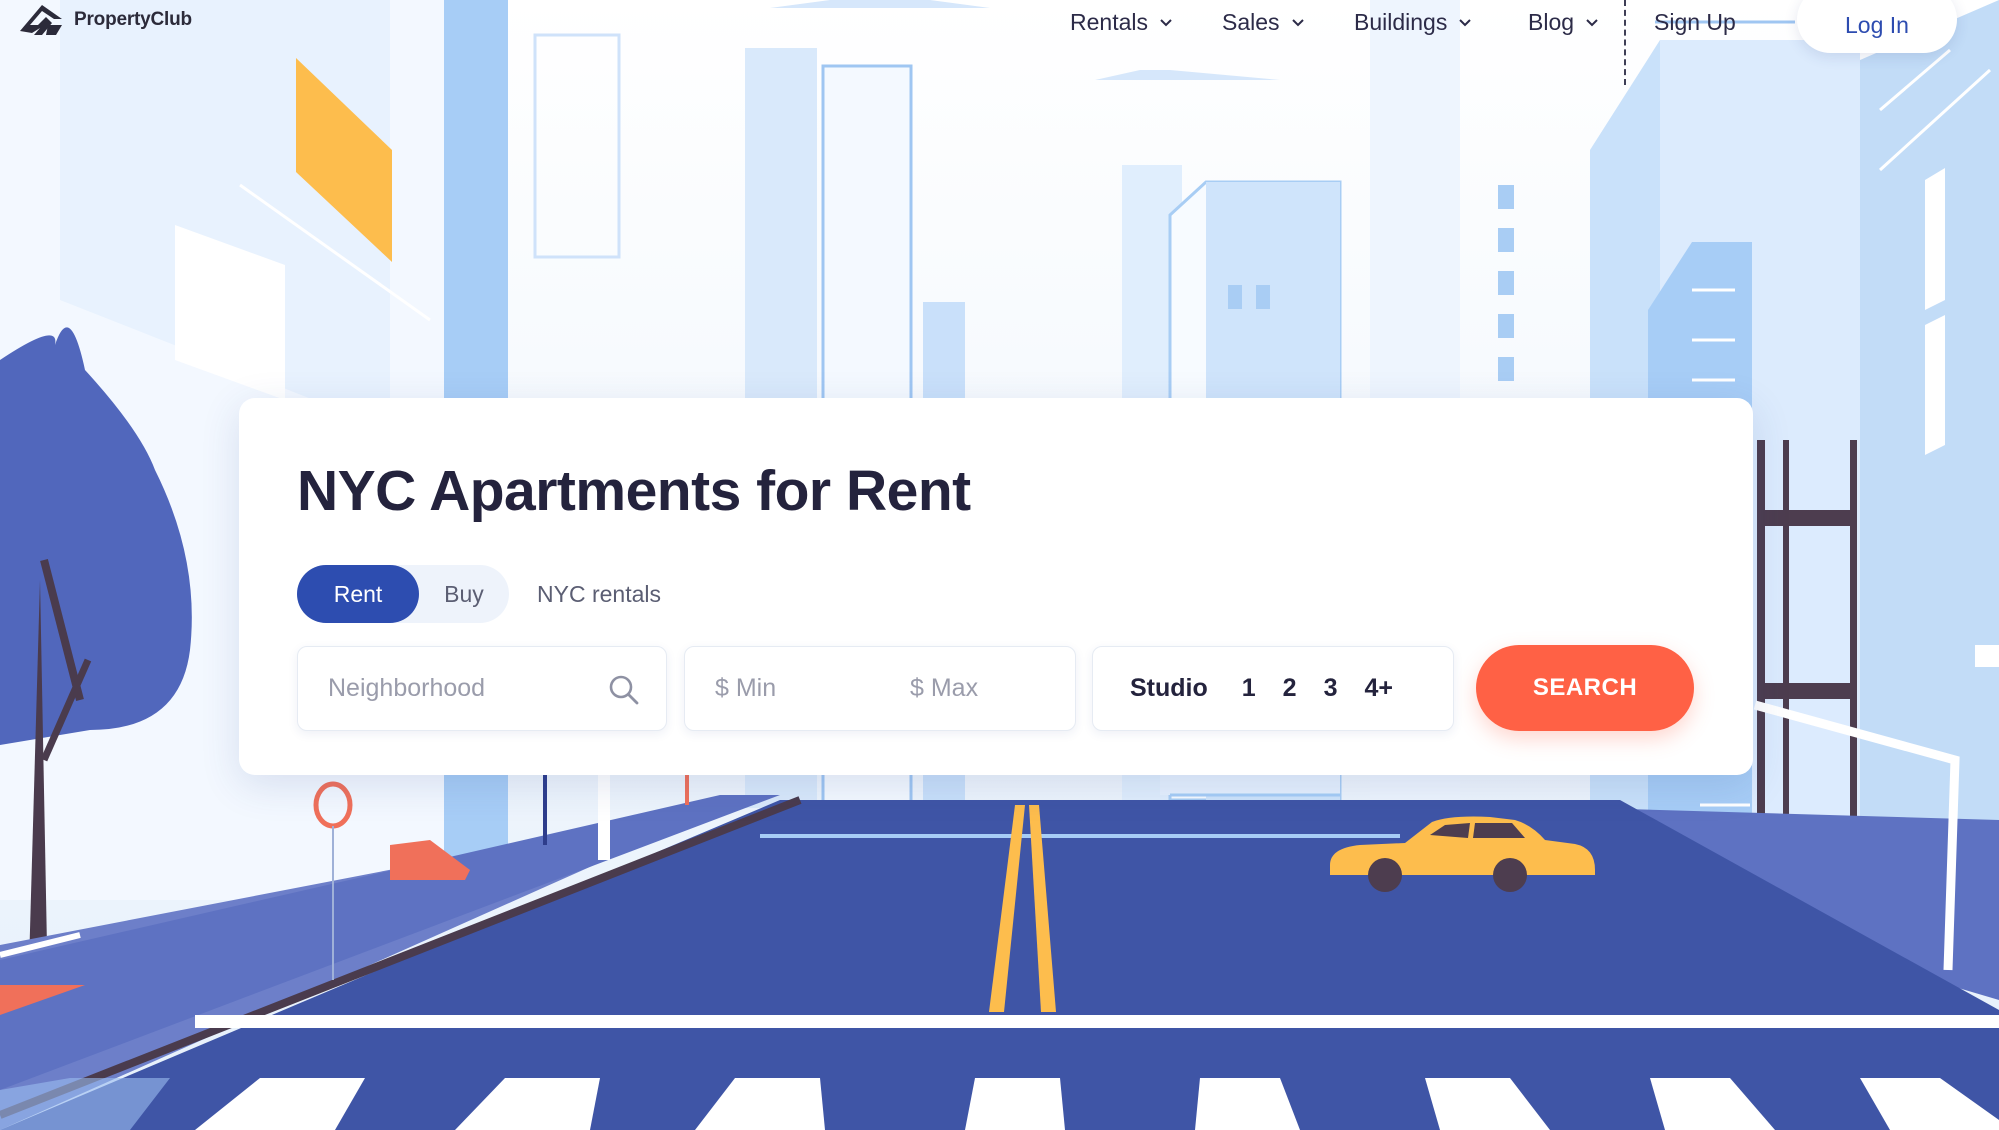 This screenshot has height=1130, width=1999. I want to click on bedrooms-selector: Studio 1 2 3 4+, so click(1273, 688).